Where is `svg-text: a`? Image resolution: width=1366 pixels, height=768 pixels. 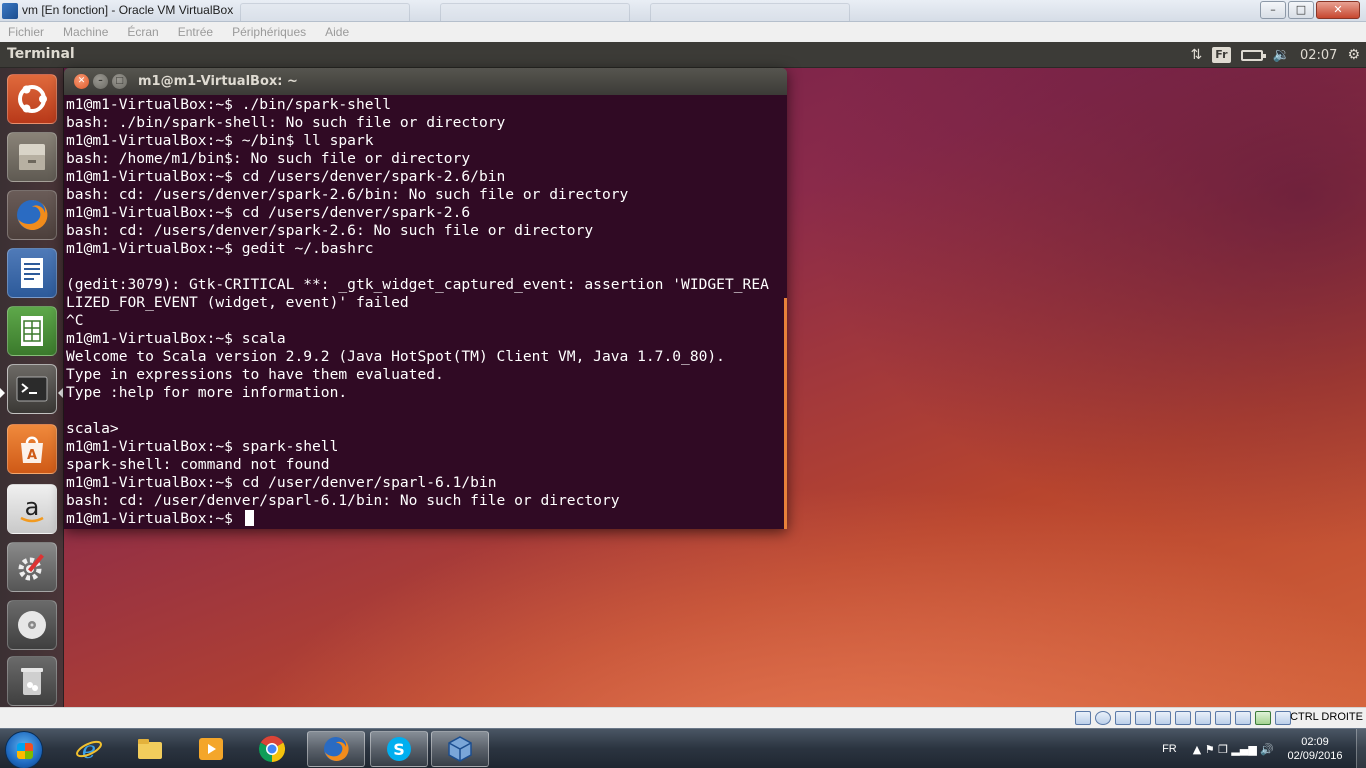
svg-text: a is located at coordinates (32, 507).